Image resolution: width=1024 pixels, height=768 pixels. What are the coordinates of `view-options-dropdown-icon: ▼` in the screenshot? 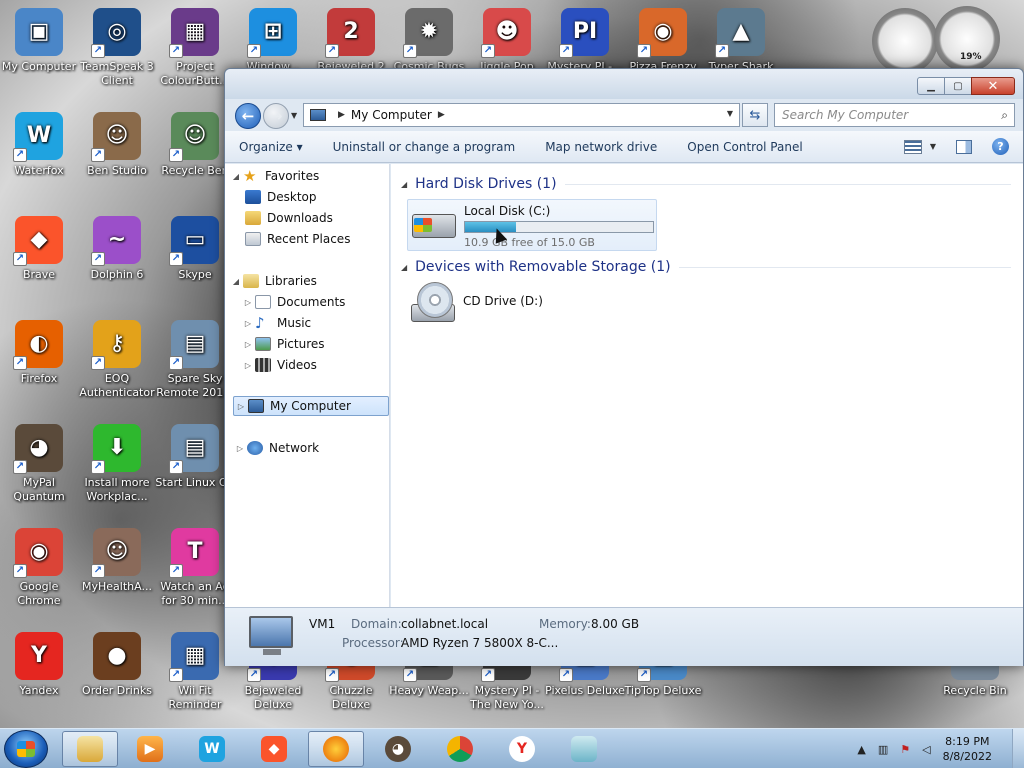 It's located at (933, 146).